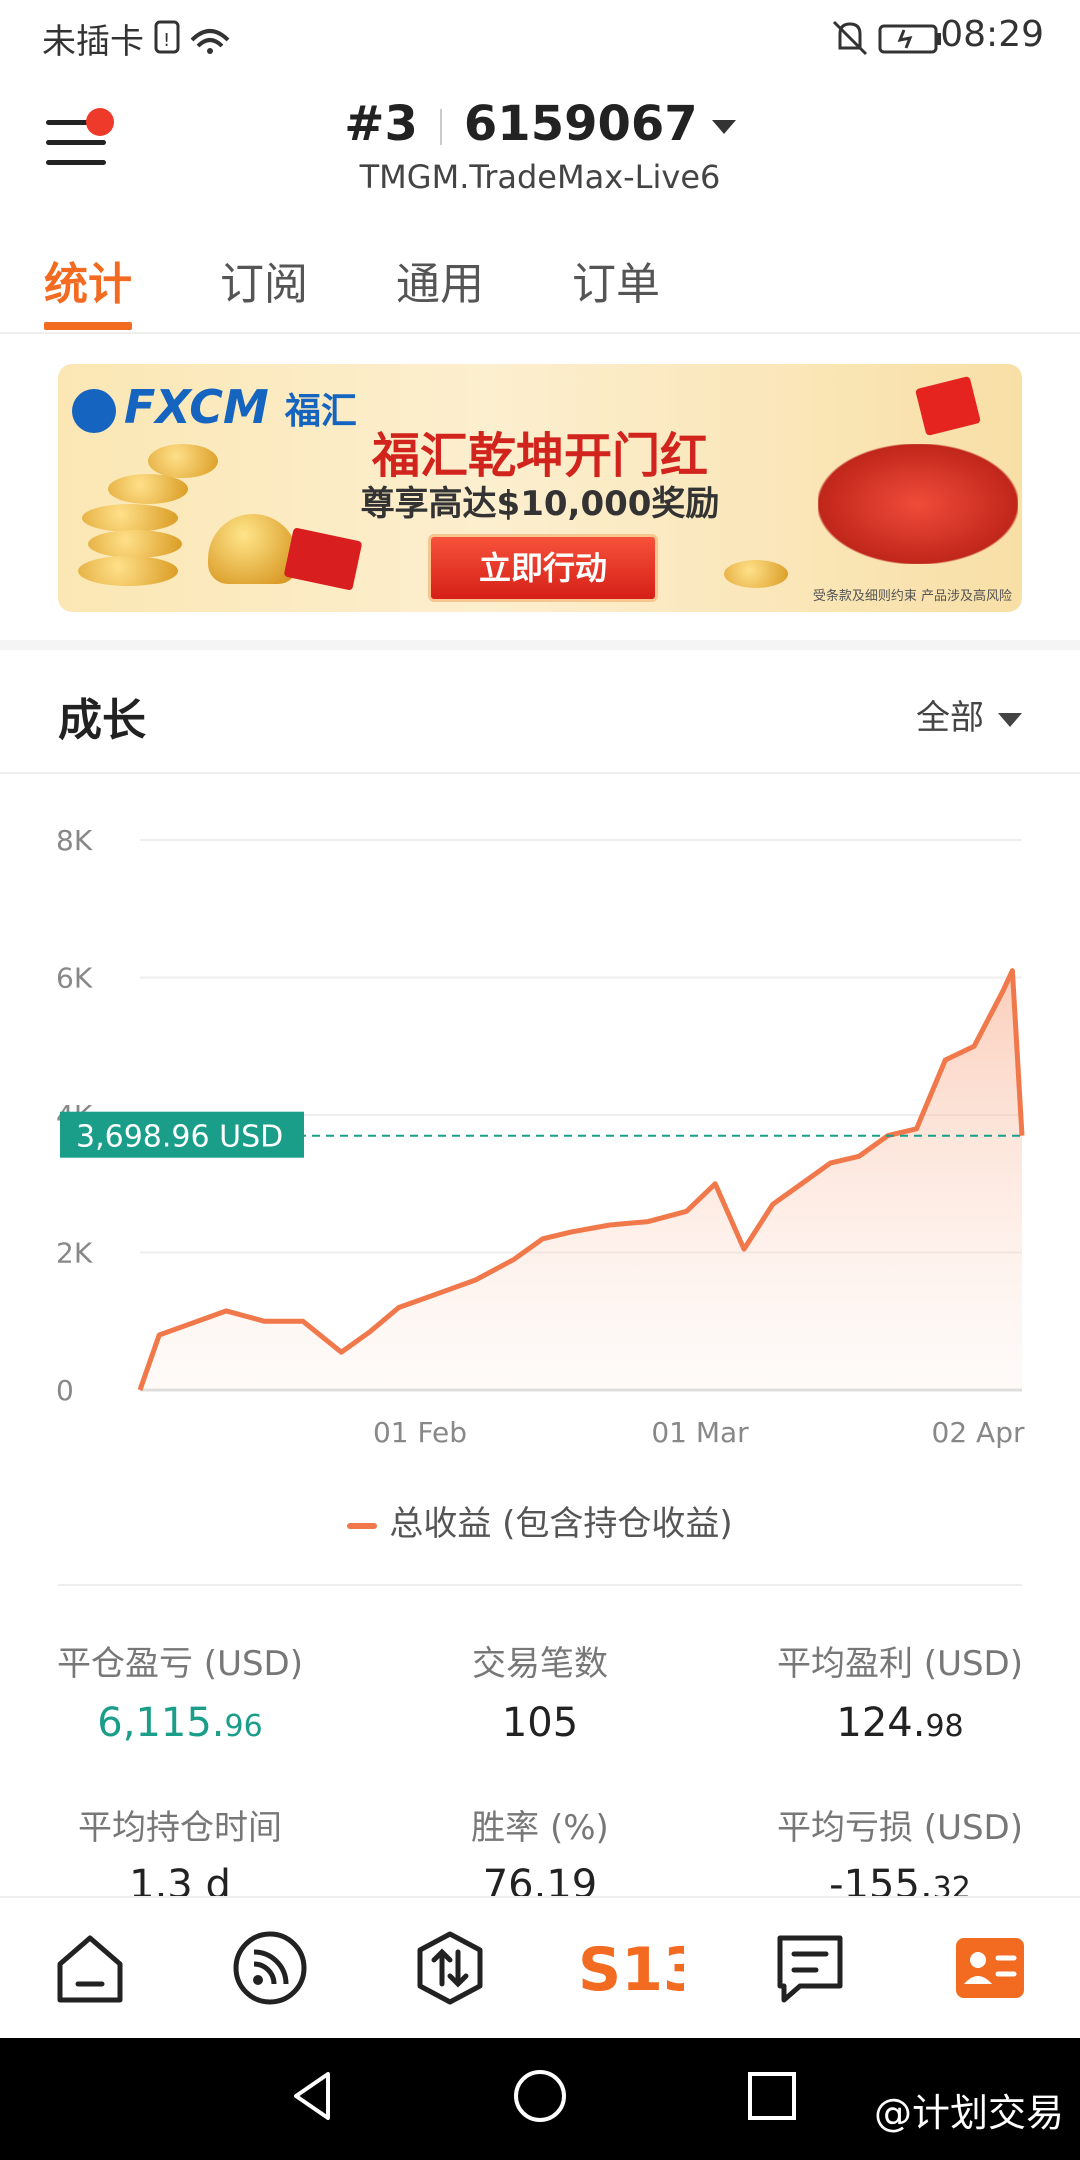 This screenshot has width=1080, height=2160. What do you see at coordinates (886, 38) in the screenshot?
I see `mute-battery-icon` at bounding box center [886, 38].